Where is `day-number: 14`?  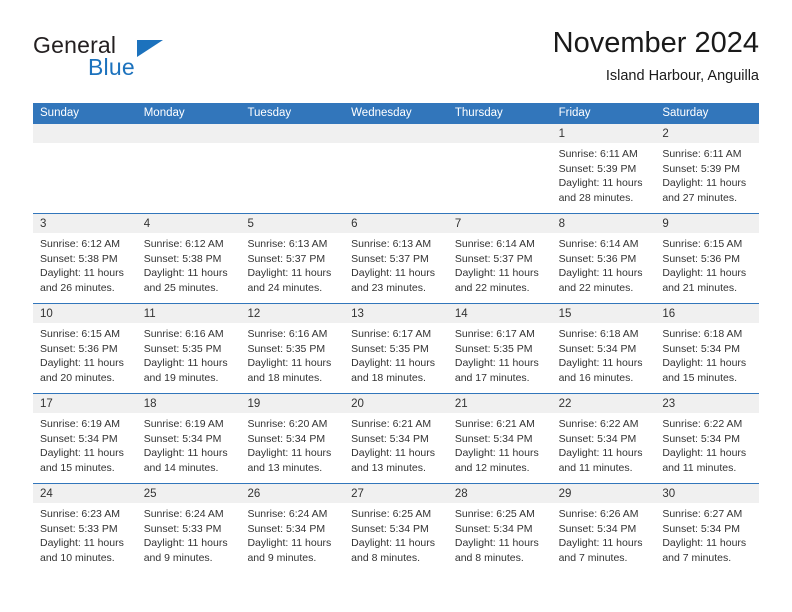 day-number: 14 is located at coordinates (461, 314).